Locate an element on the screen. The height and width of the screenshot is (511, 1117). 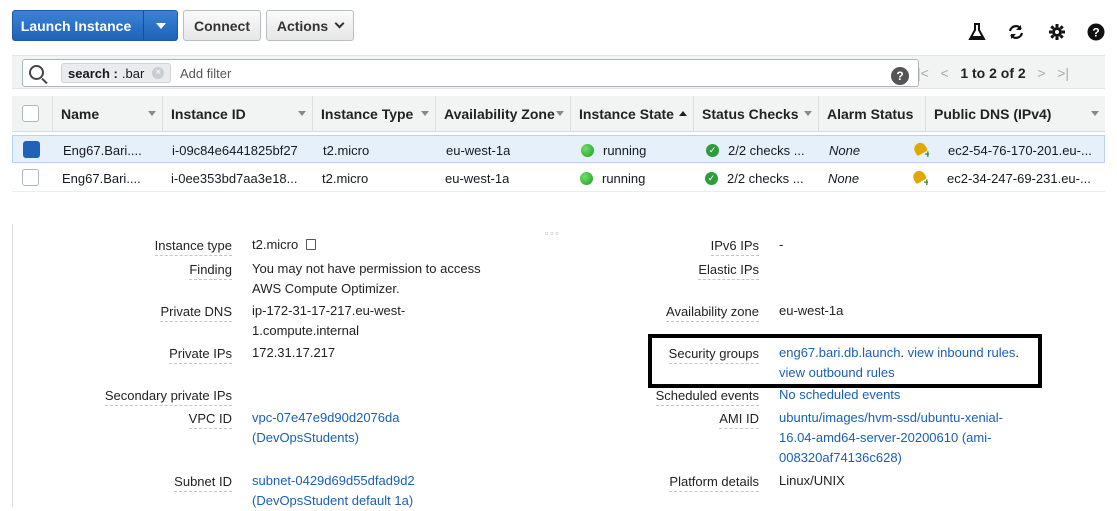
platform-details-value: Linux/UNIX is located at coordinates (812, 480).